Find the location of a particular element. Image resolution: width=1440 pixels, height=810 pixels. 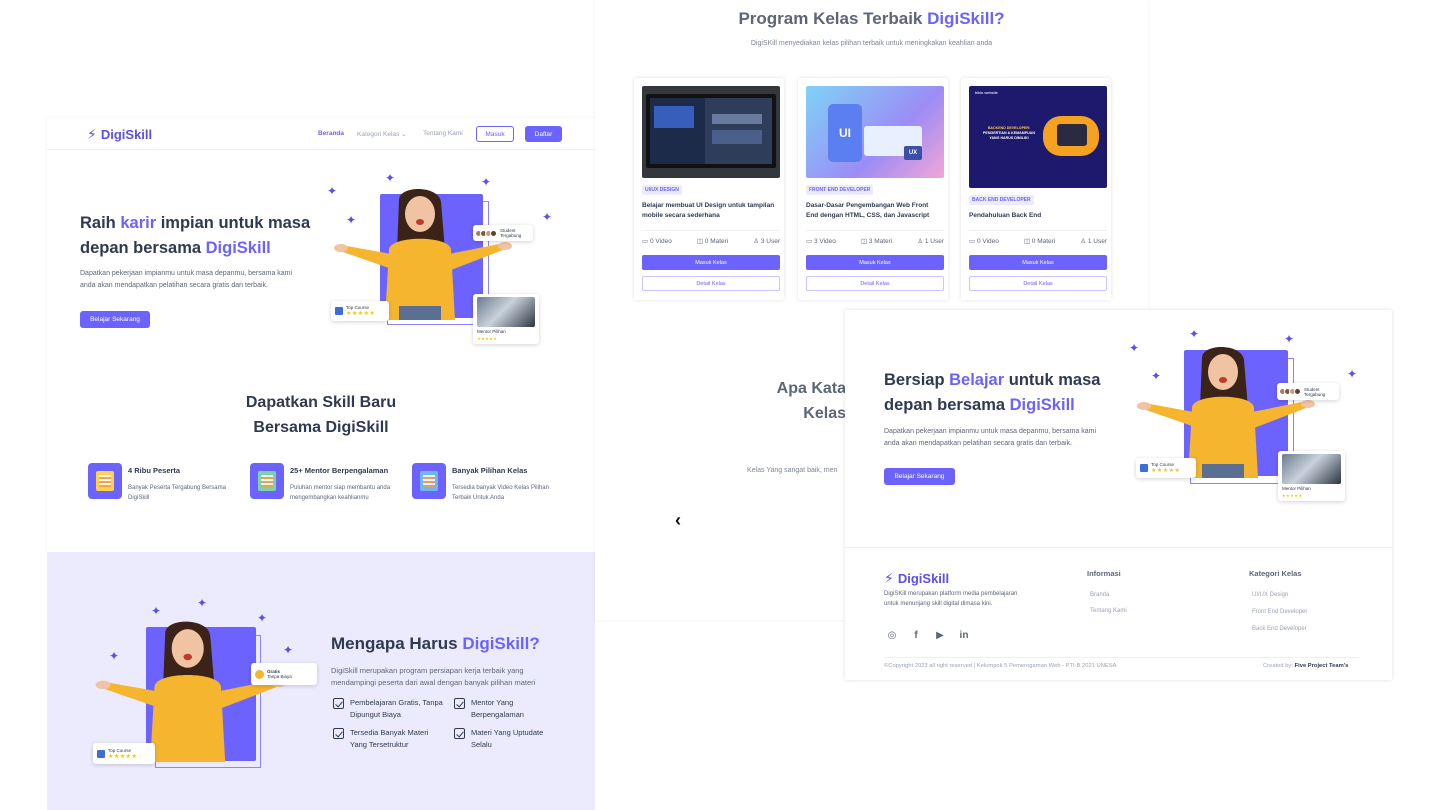

avatar-group is located at coordinates (486, 233).